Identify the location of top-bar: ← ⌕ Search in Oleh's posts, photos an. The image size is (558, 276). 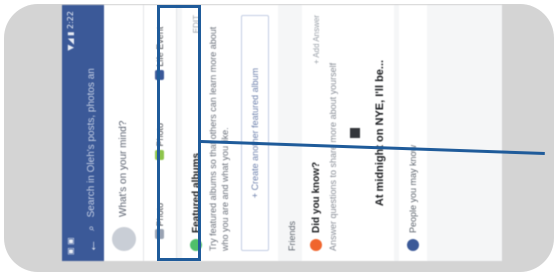
(91, 133).